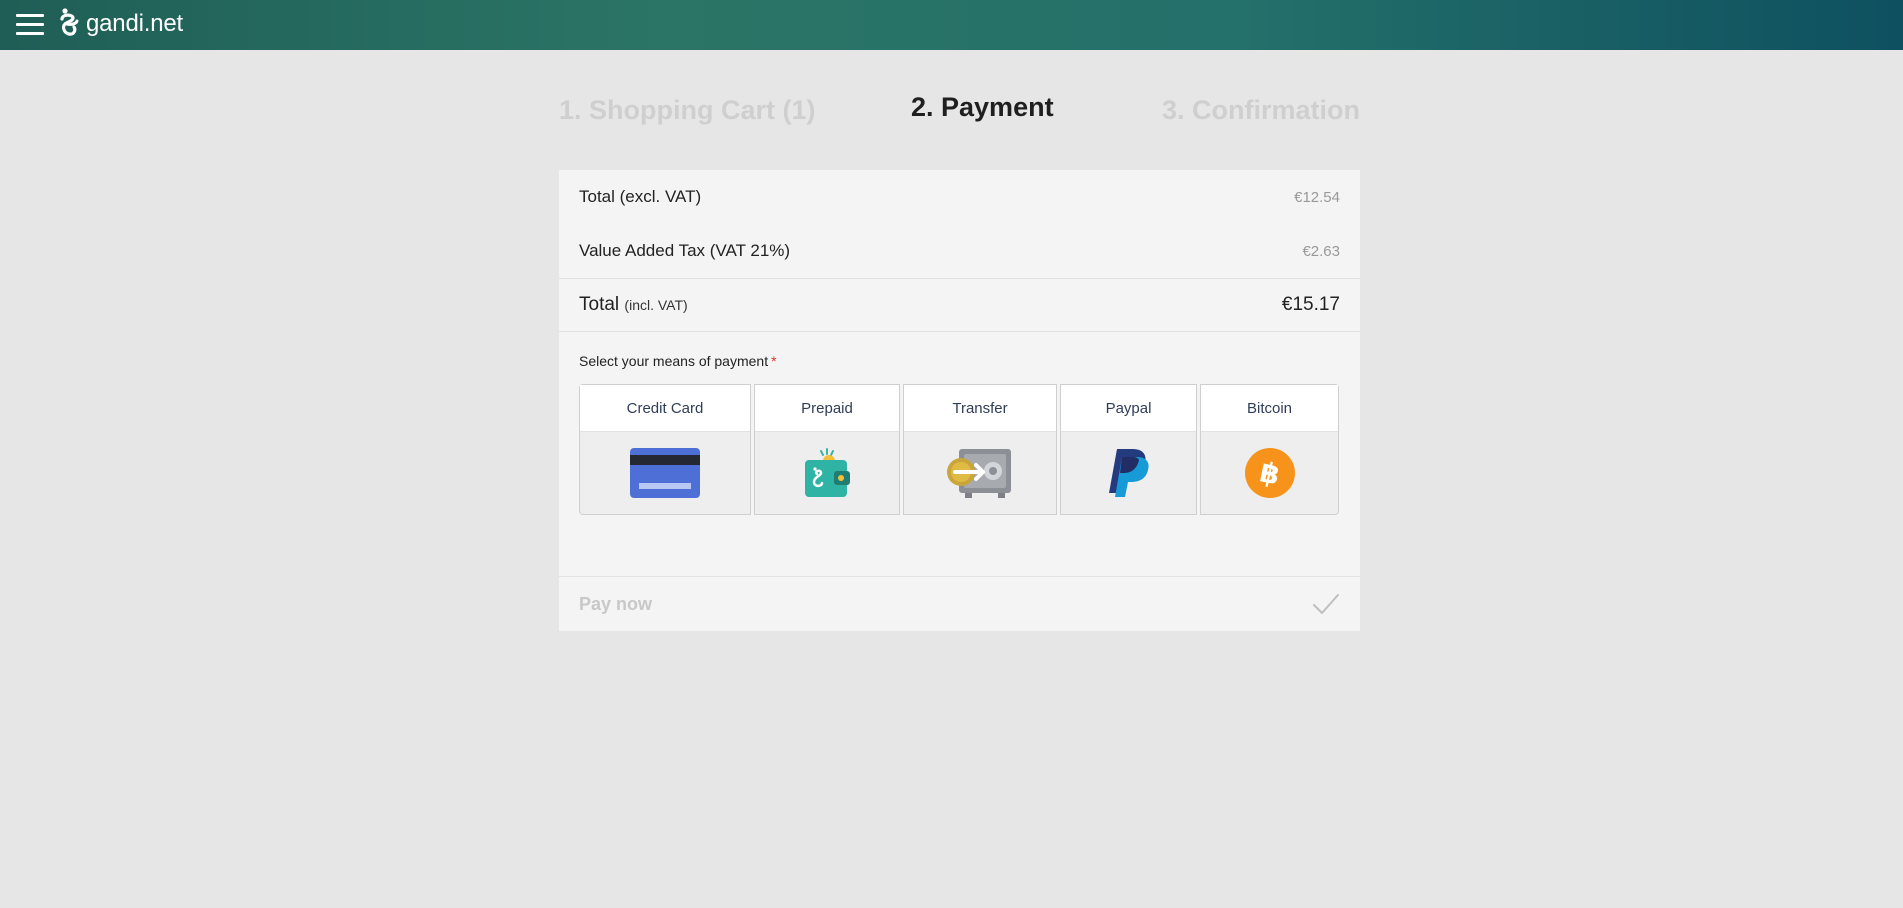 This screenshot has height=908, width=1903. What do you see at coordinates (678, 361) in the screenshot?
I see `payment-means-label: Select your means of payment *` at bounding box center [678, 361].